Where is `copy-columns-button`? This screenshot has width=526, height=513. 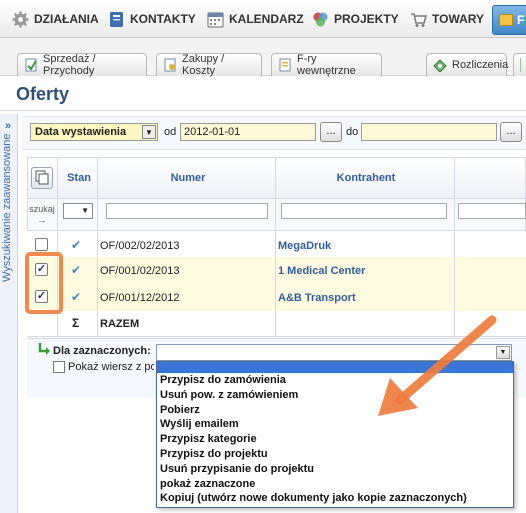 copy-columns-button is located at coordinates (42, 178).